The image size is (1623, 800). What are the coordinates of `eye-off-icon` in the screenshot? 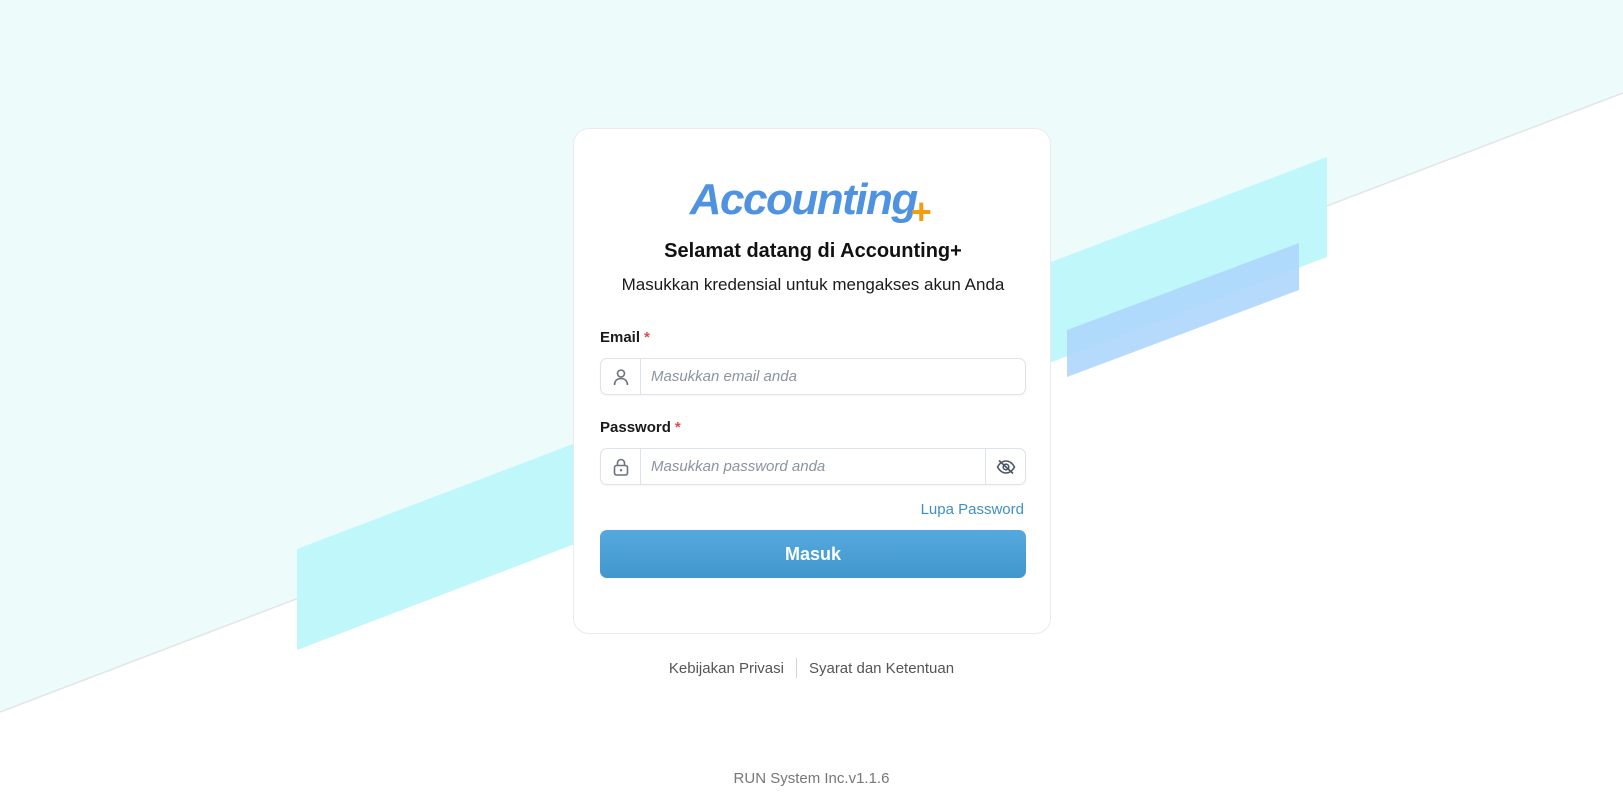 It's located at (1005, 466).